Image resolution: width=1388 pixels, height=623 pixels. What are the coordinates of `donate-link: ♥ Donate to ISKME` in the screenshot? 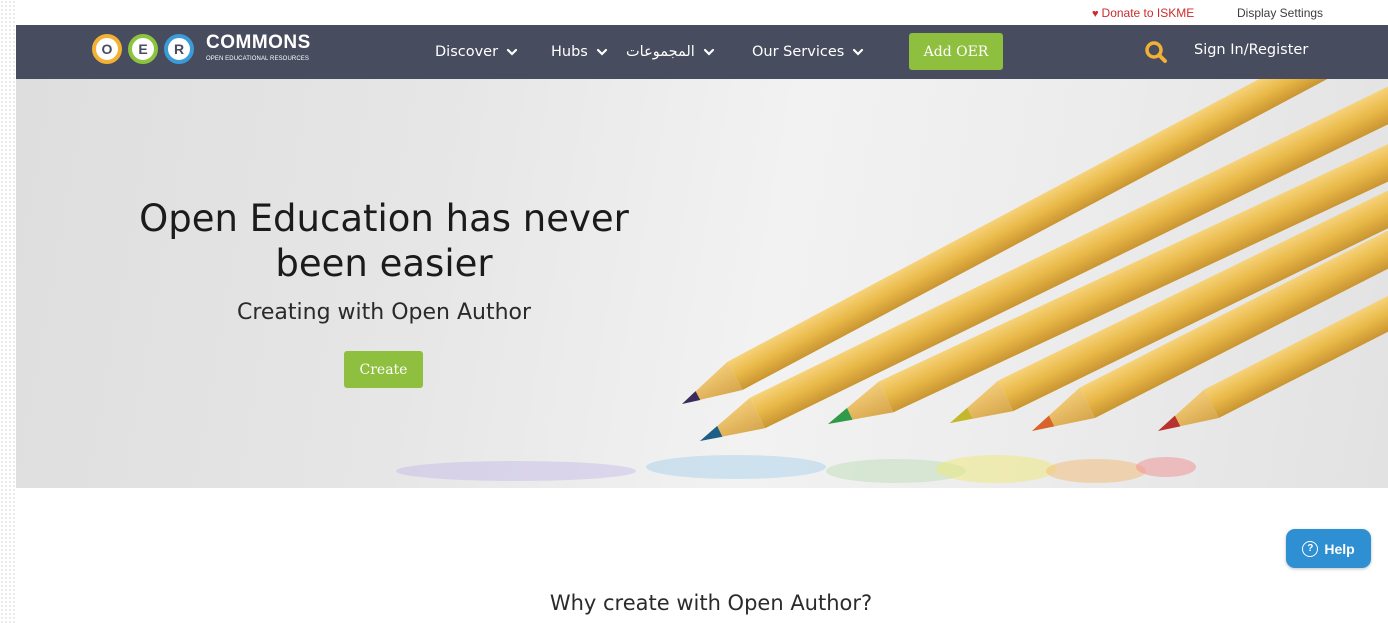 It's located at (1143, 13).